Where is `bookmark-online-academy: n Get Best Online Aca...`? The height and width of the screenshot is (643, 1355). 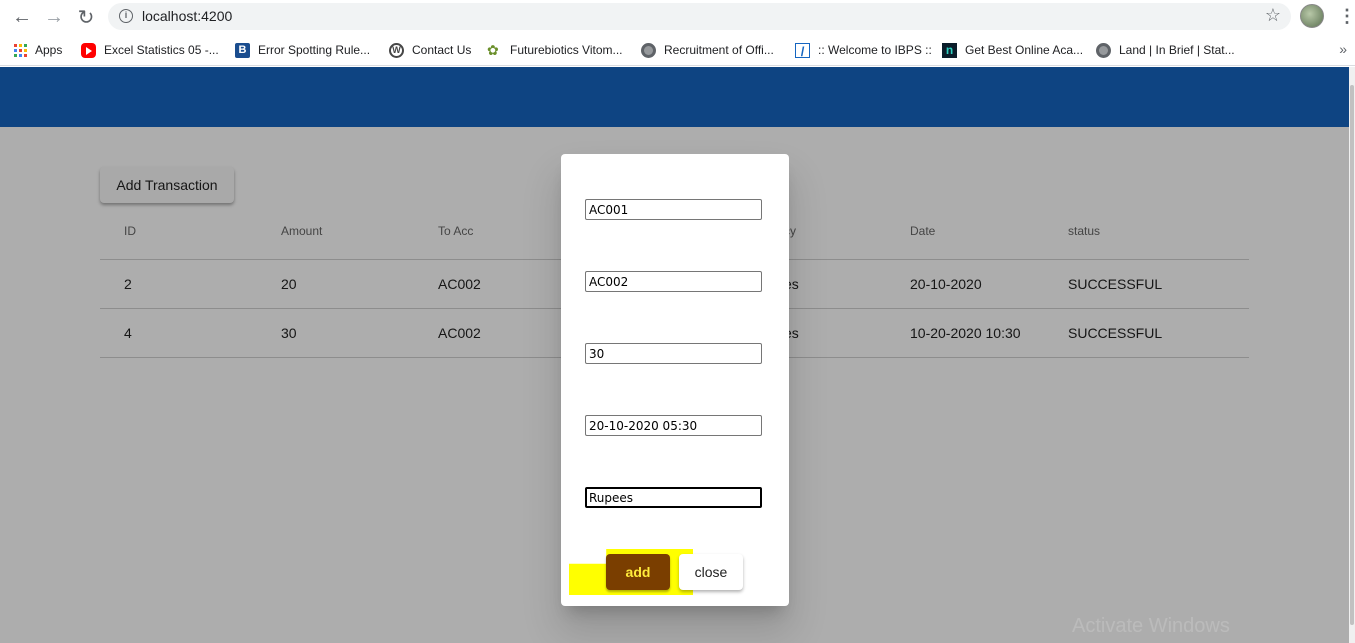 bookmark-online-academy: n Get Best Online Aca... is located at coordinates (1012, 50).